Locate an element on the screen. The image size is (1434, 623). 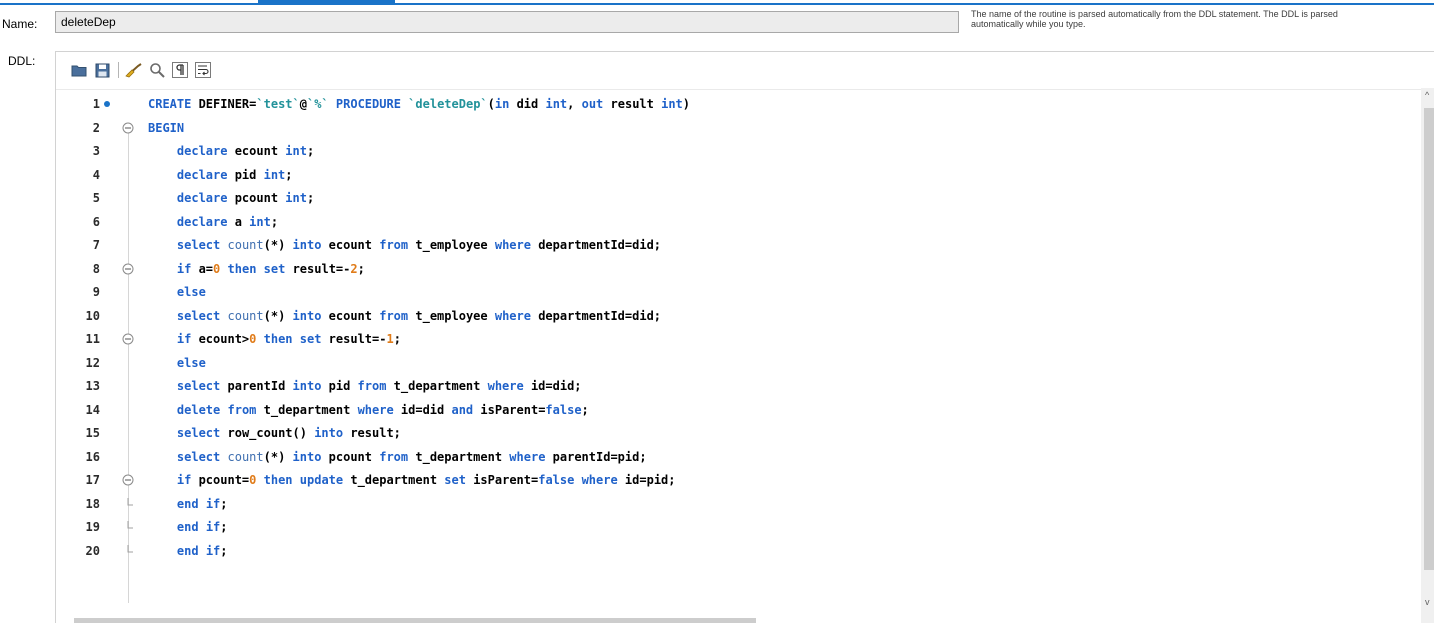
code-text: declare pcount int; is located at coordinates (231, 198).